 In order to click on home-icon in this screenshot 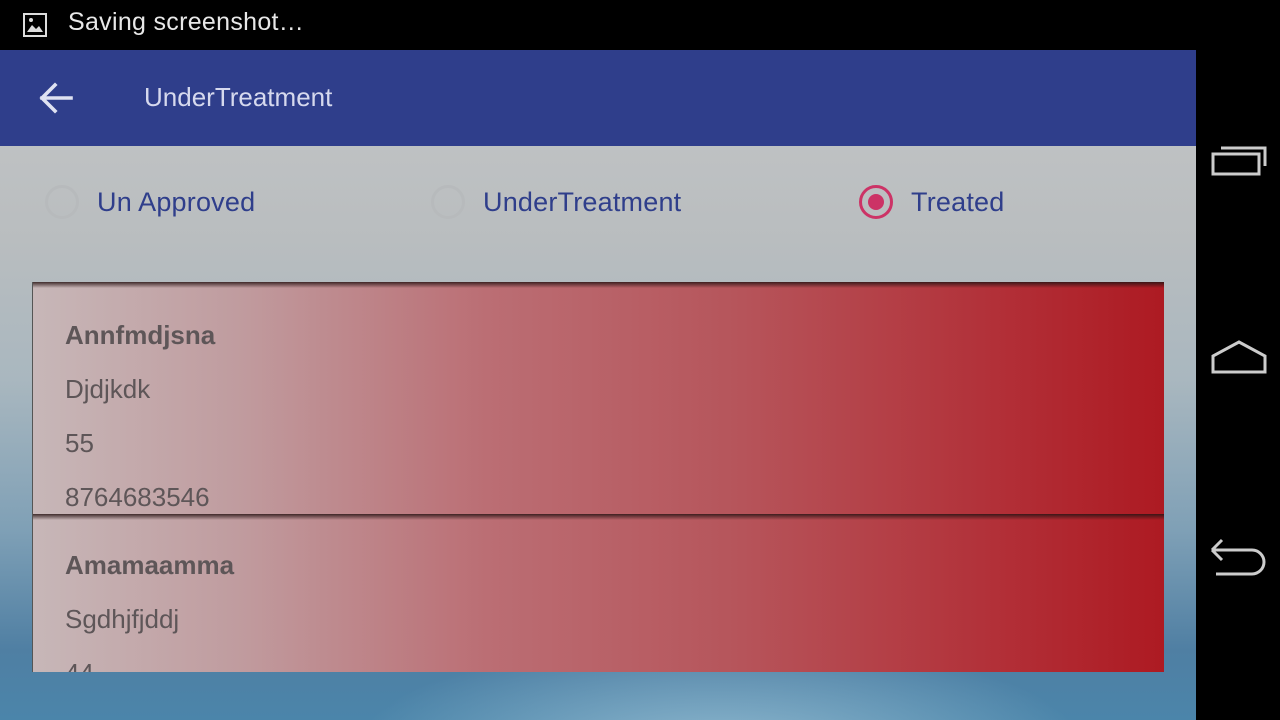, I will do `click(1239, 357)`.